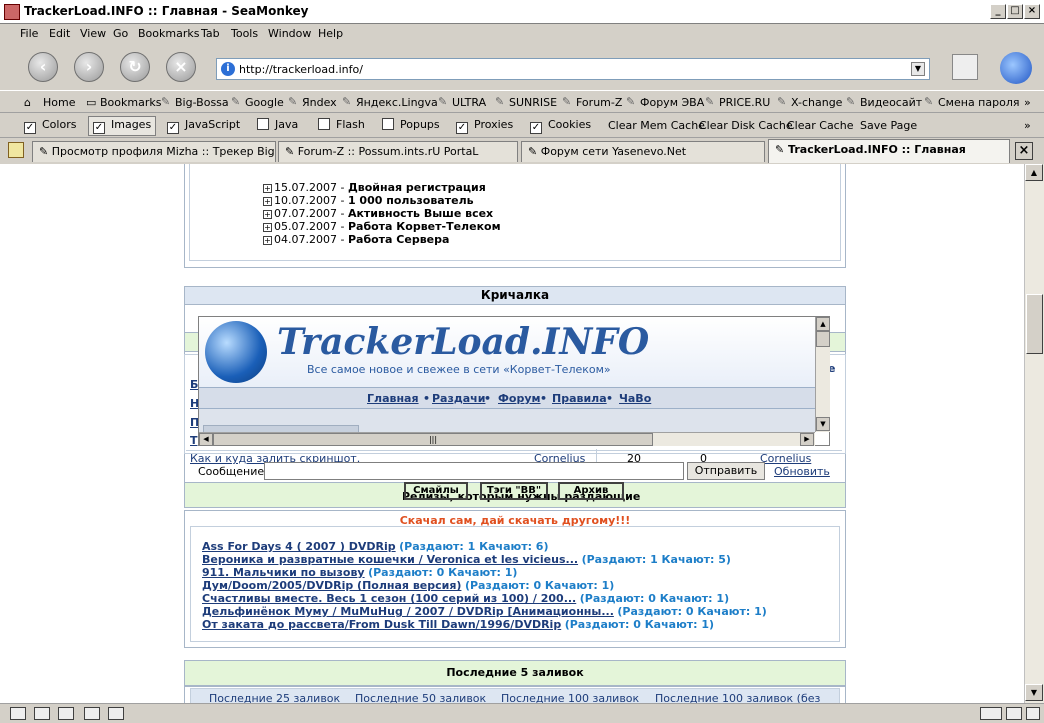 The width and height of the screenshot is (1044, 723). What do you see at coordinates (820, 125) in the screenshot?
I see `clear-cache-button: Clear Cache` at bounding box center [820, 125].